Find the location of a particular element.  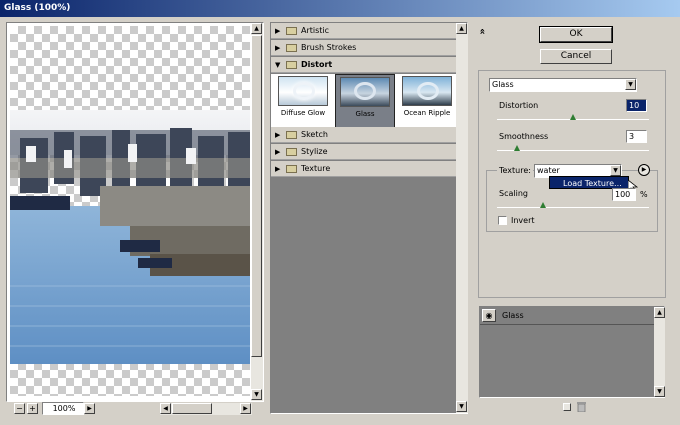

filter-thumb-ocean-ripple: Ocean Ripple is located at coordinates (427, 102).